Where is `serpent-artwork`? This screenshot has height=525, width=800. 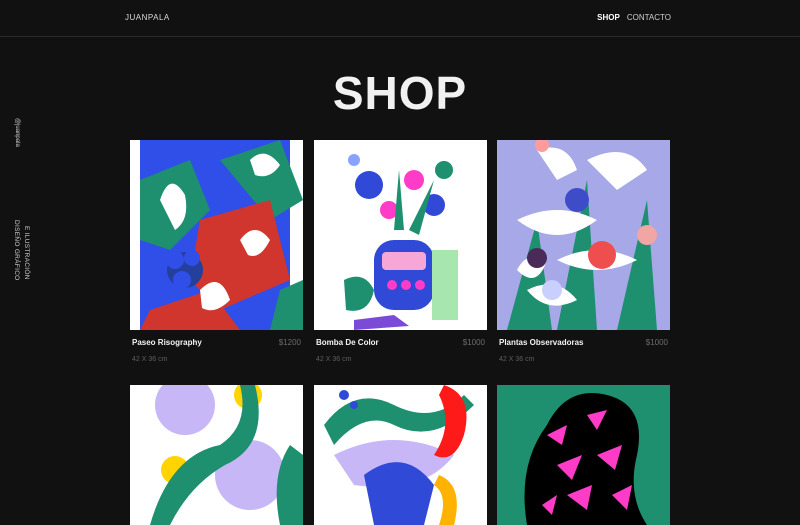
serpent-artwork is located at coordinates (400, 455).